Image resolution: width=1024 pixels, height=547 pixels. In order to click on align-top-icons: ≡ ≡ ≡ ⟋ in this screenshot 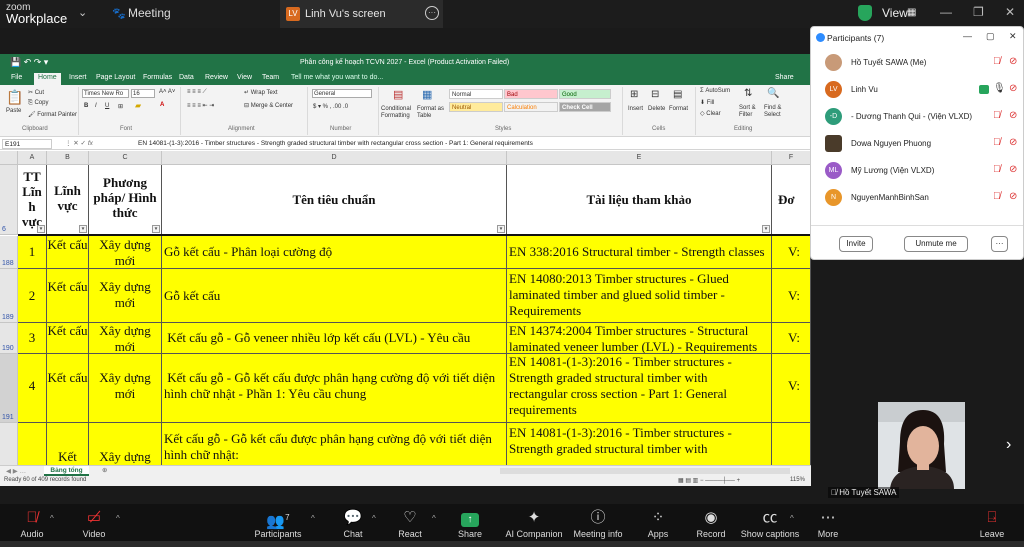, I will do `click(197, 92)`.